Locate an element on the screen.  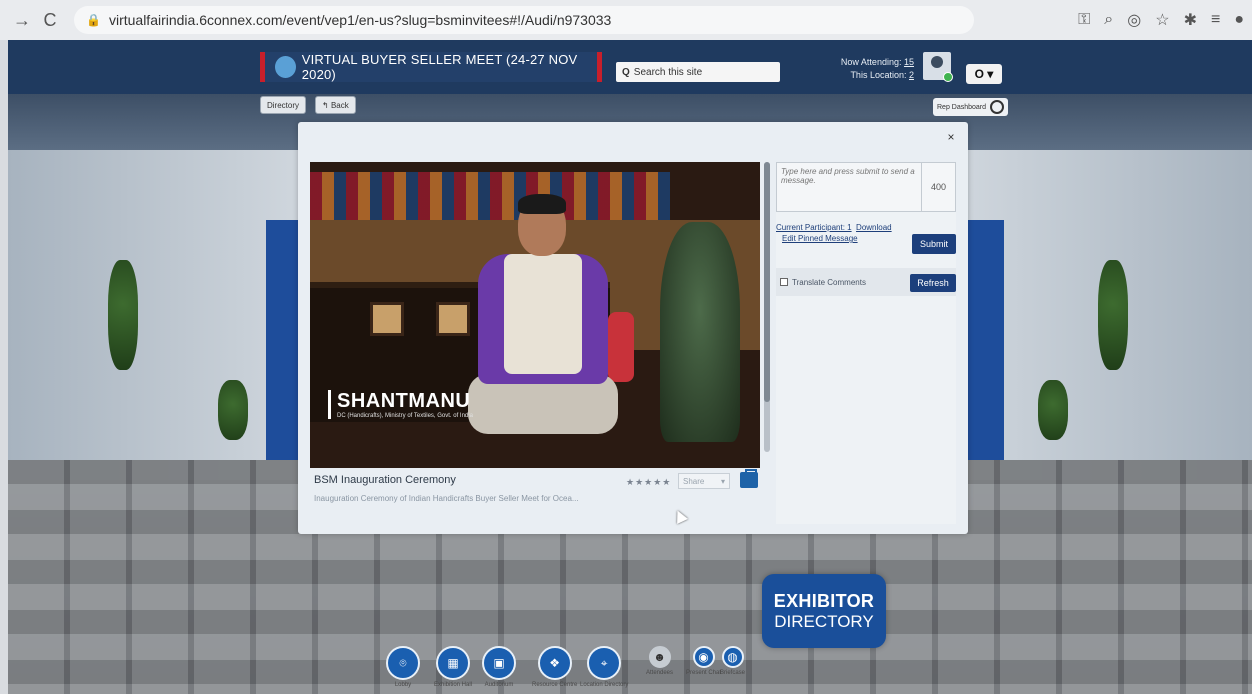
right-banner is located at coordinates (986, 340).